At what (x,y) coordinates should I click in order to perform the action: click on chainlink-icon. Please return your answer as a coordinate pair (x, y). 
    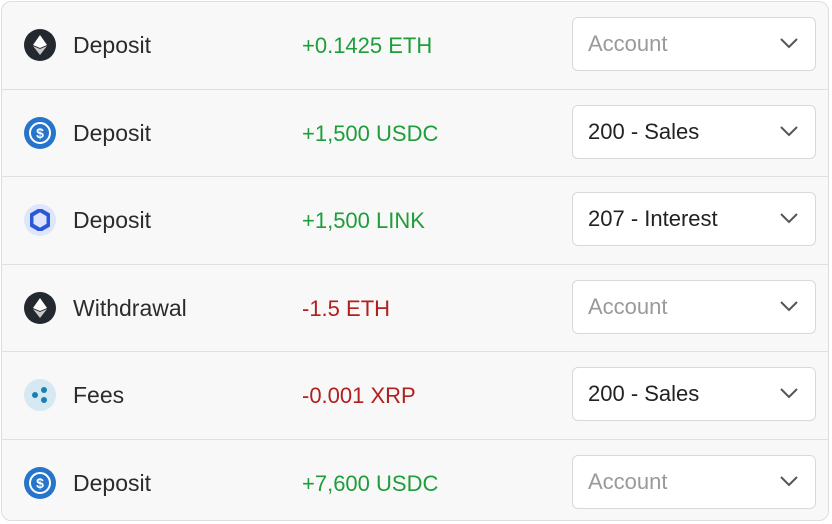
    Looking at the image, I should click on (40, 220).